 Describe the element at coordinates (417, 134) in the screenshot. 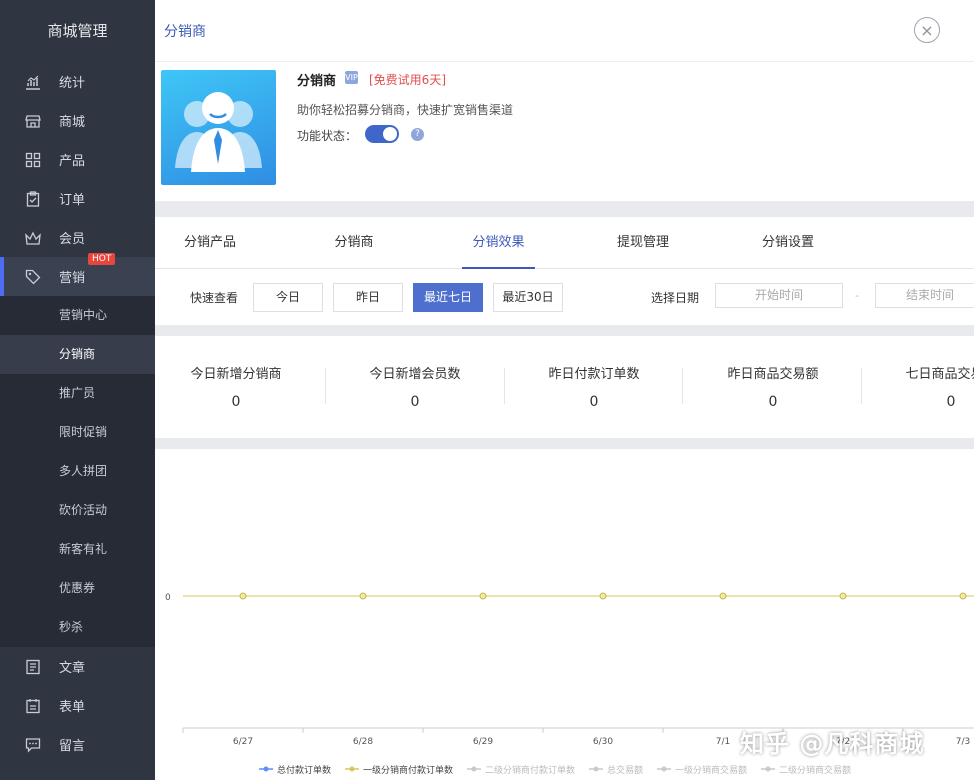

I see `help-icon: ?` at that location.